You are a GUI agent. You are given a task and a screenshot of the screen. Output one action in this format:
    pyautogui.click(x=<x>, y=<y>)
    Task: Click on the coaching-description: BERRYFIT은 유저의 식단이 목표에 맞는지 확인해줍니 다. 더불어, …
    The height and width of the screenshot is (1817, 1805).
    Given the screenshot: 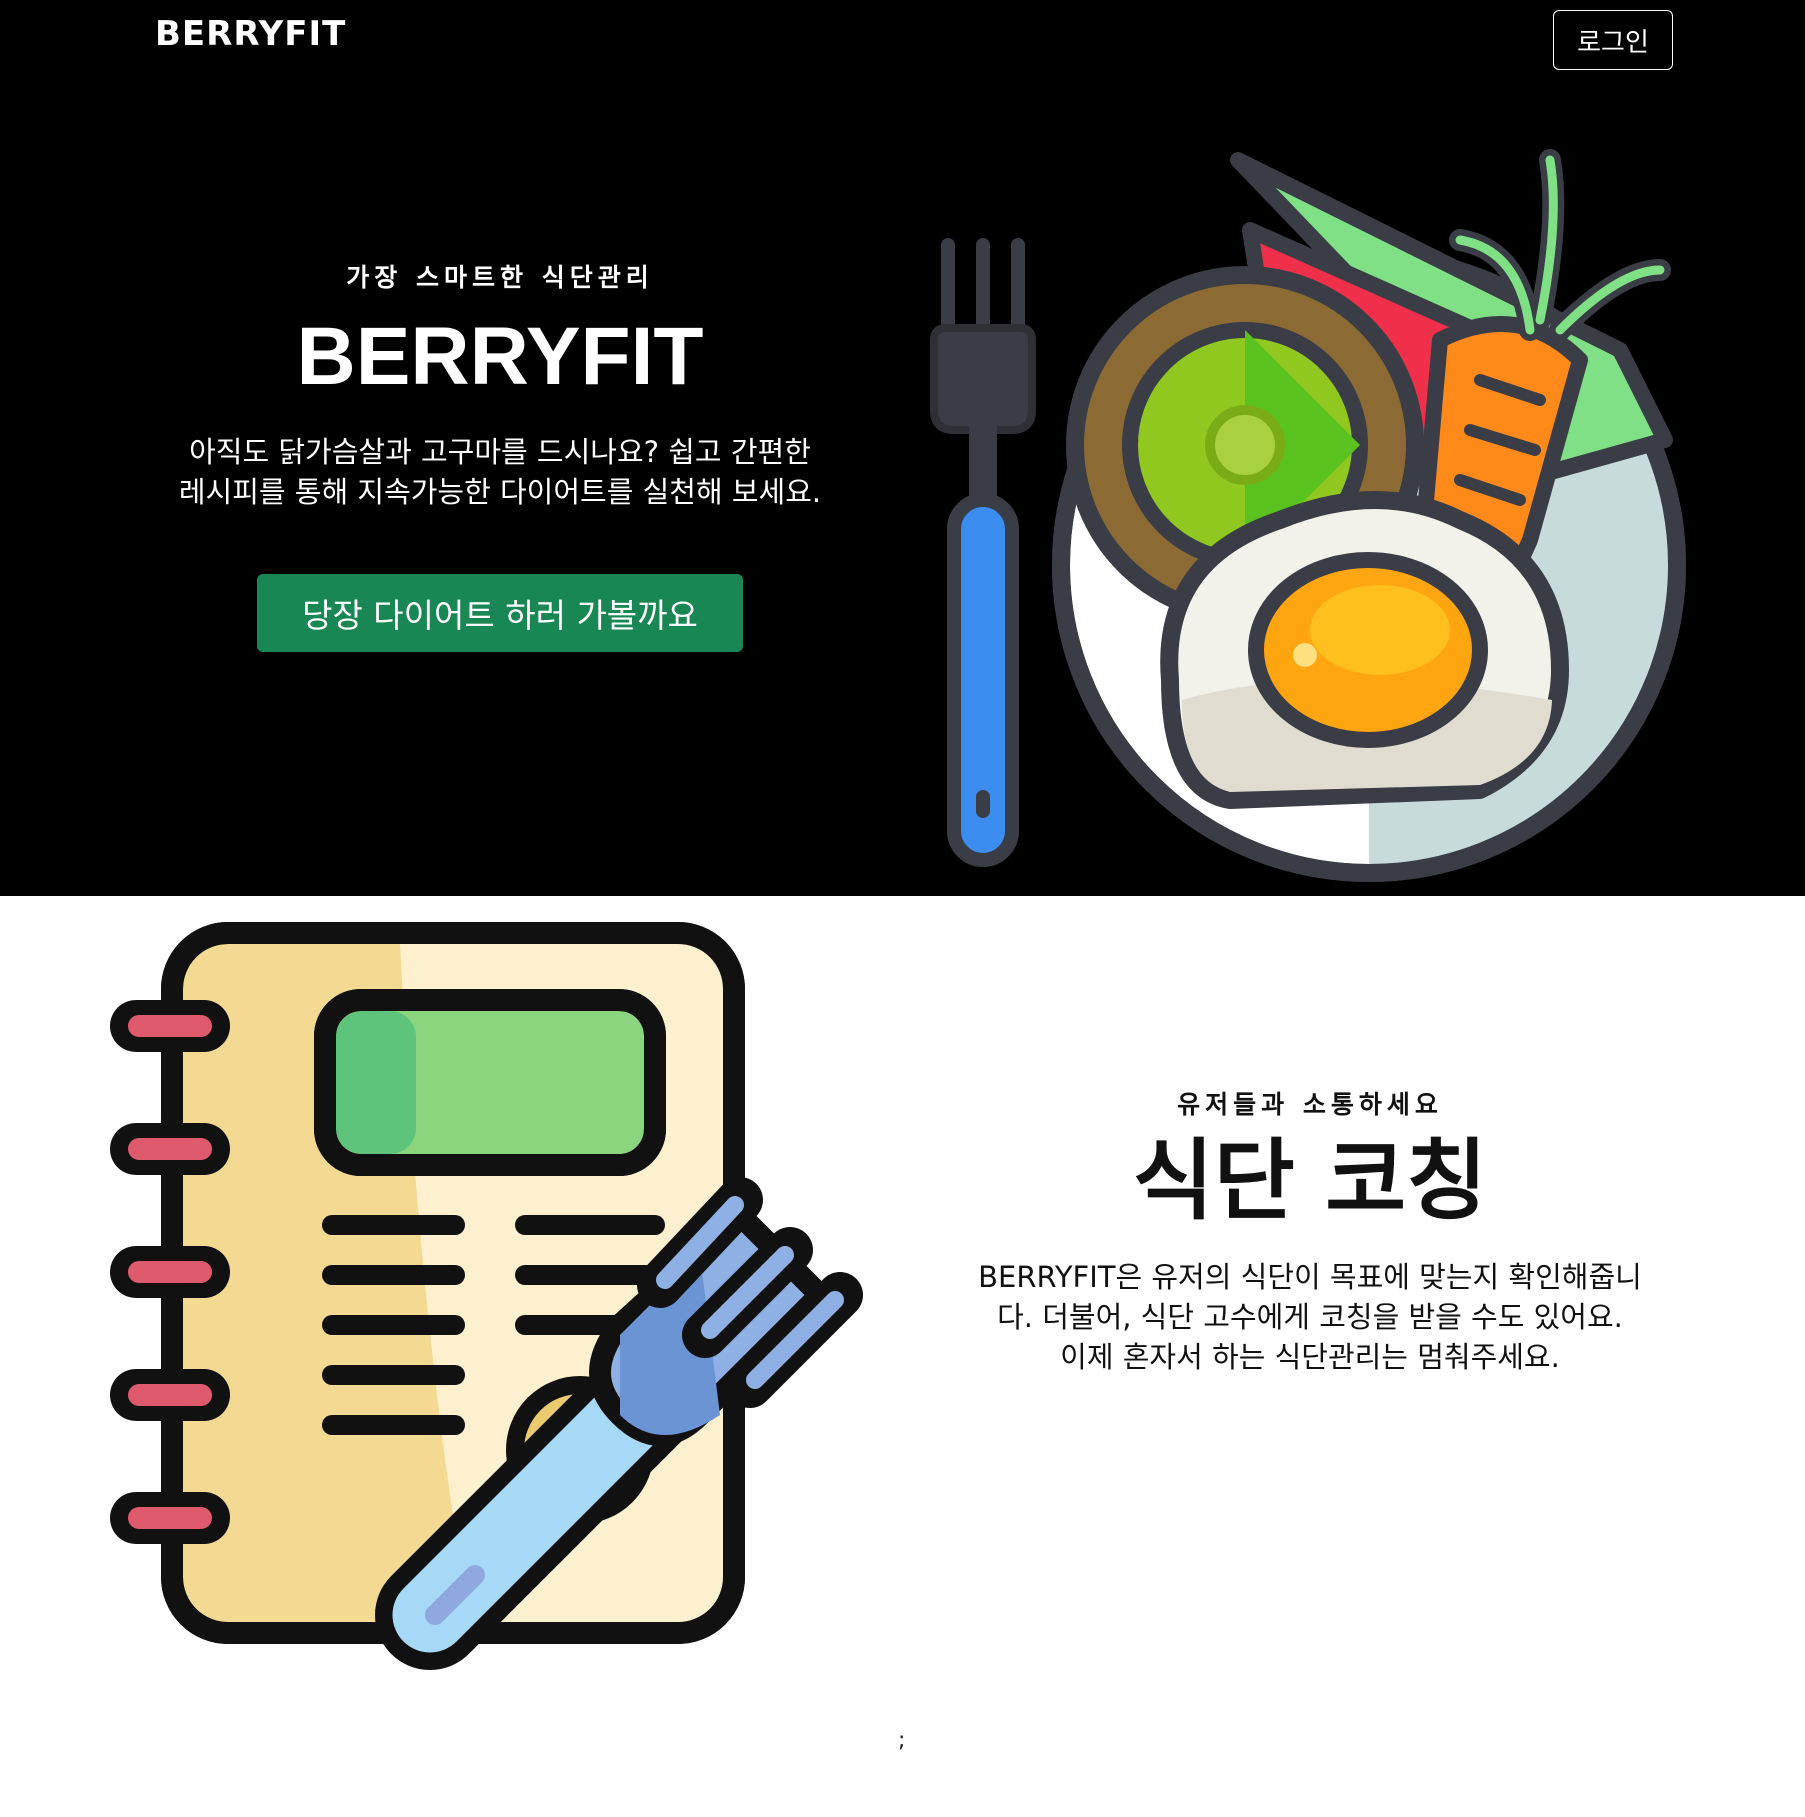 What is the action you would take?
    pyautogui.click(x=1310, y=1317)
    